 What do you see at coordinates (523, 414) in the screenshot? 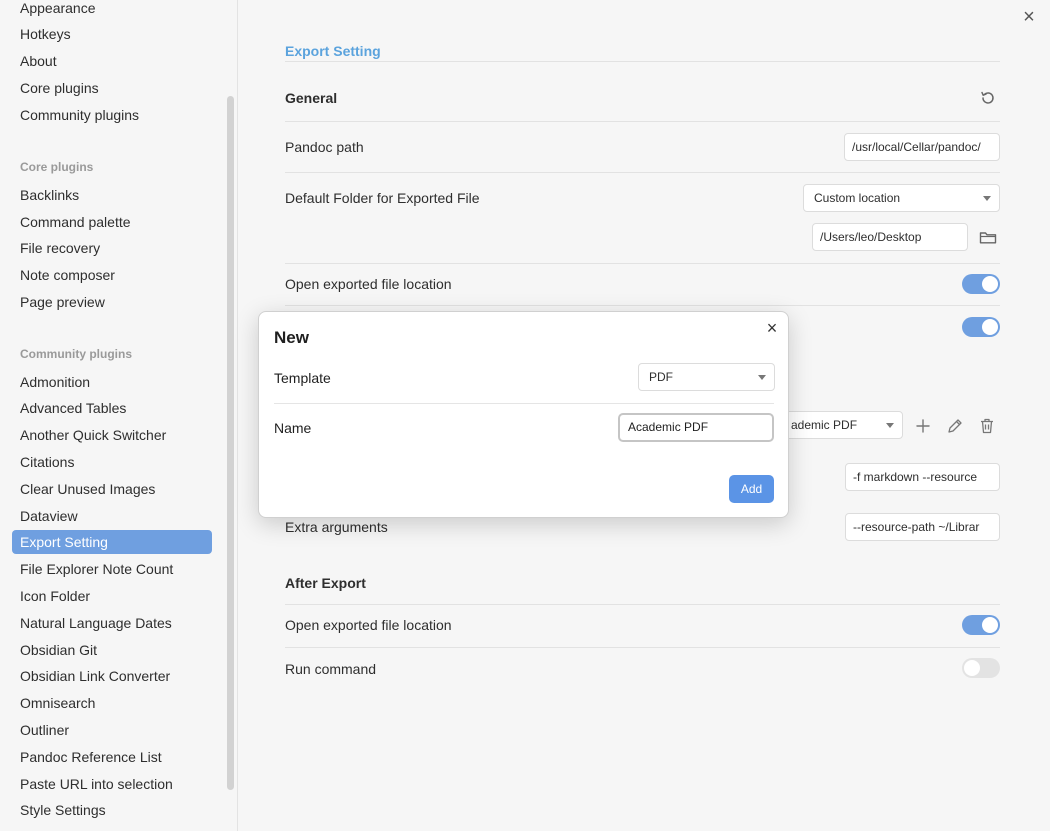
I see `new-template-modal: New × Template PDF Name Academic PDF Add` at bounding box center [523, 414].